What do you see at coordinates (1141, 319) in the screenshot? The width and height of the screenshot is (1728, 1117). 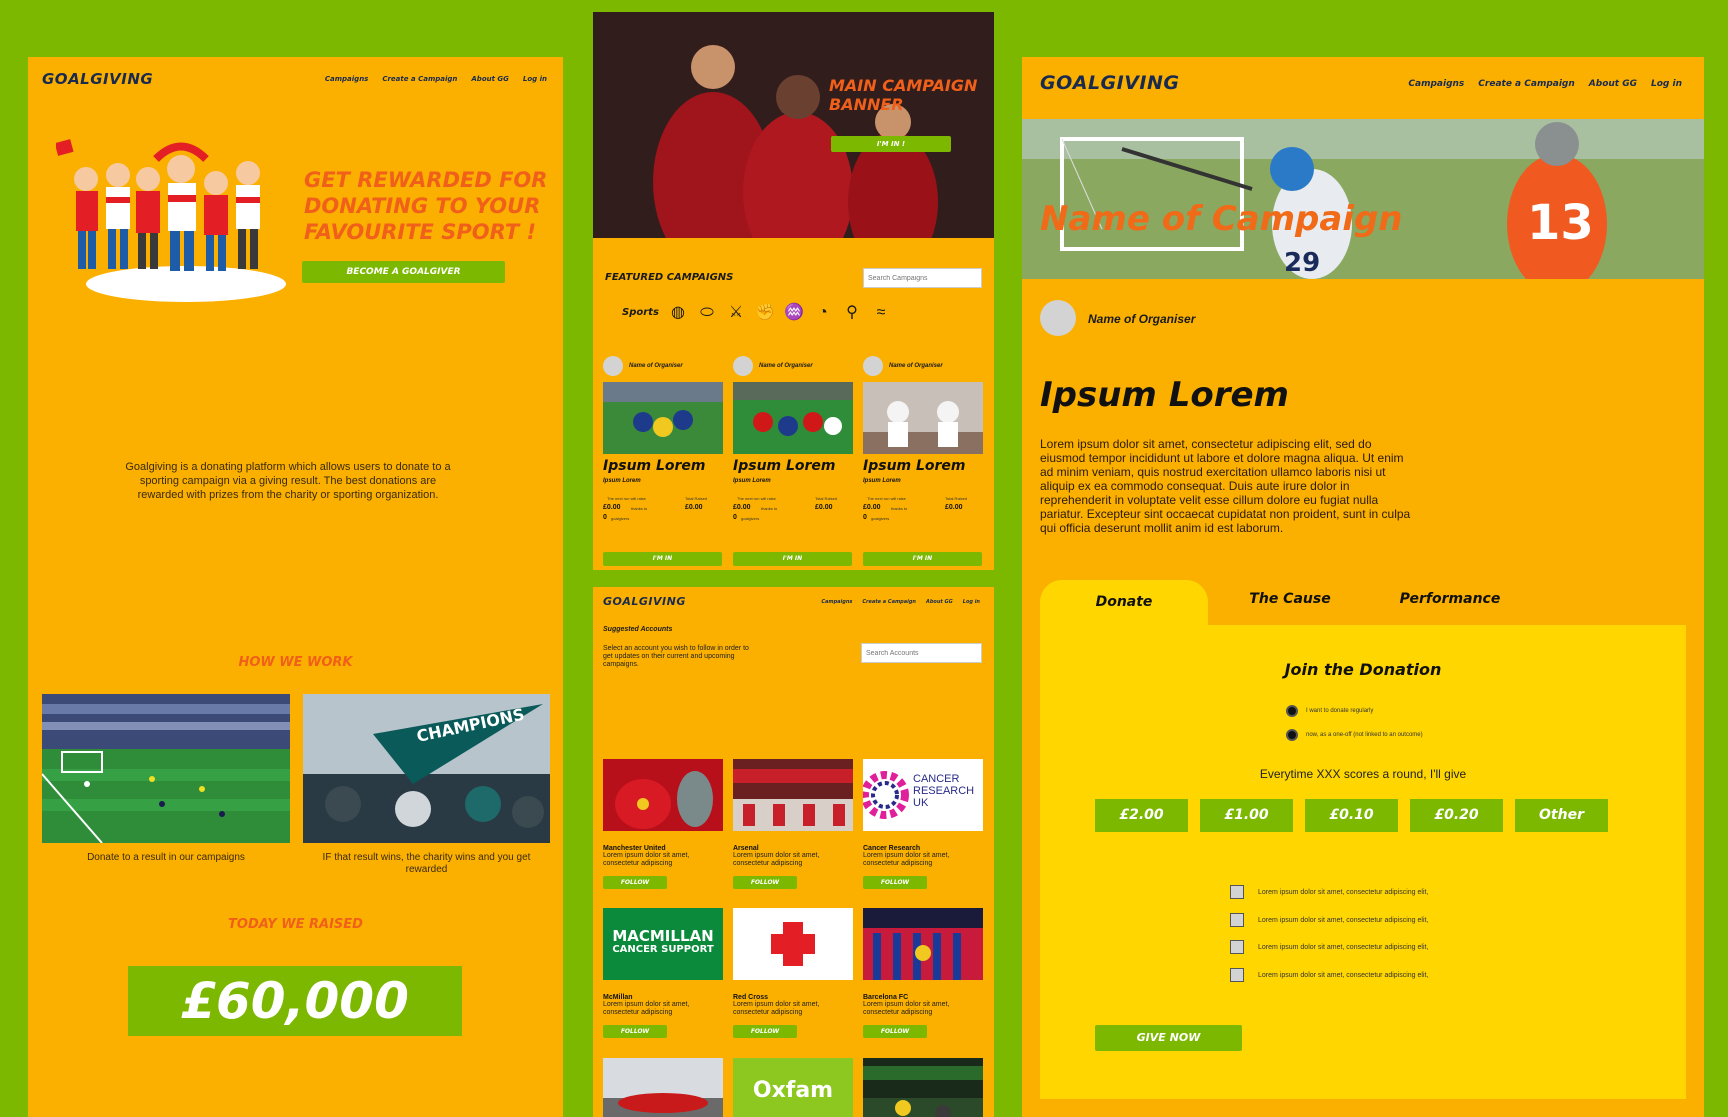 I see `organiser-name: Name of Organiser` at bounding box center [1141, 319].